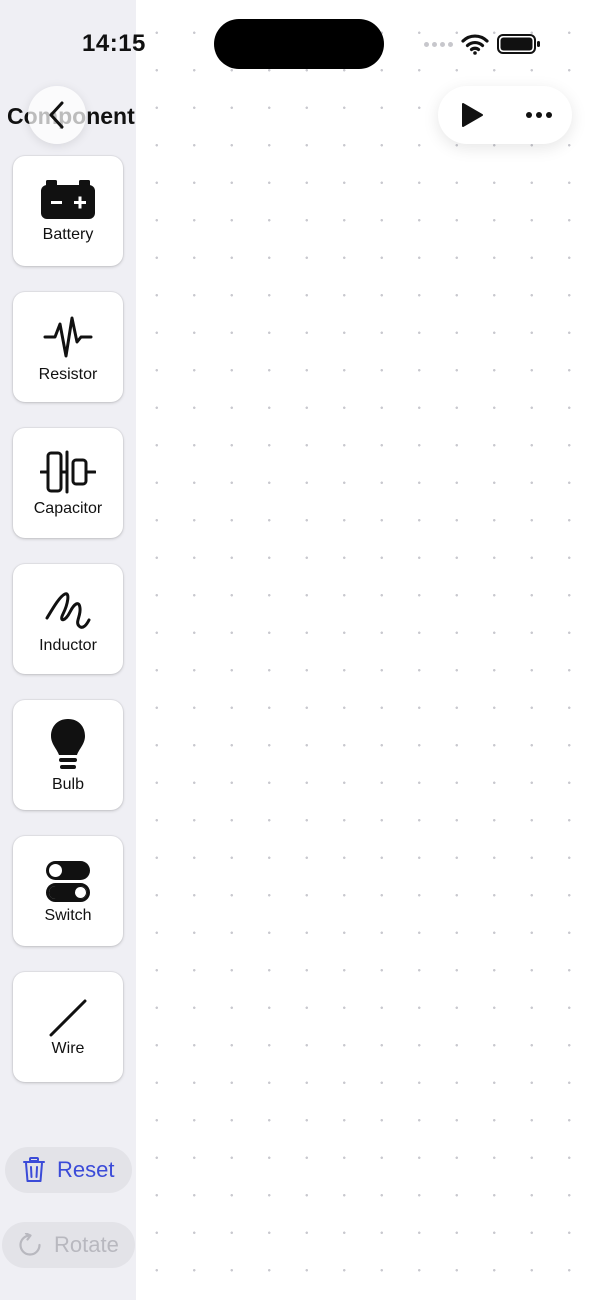 The width and height of the screenshot is (598, 1300). Describe the element at coordinates (68, 915) in the screenshot. I see `component-label: Switch` at that location.